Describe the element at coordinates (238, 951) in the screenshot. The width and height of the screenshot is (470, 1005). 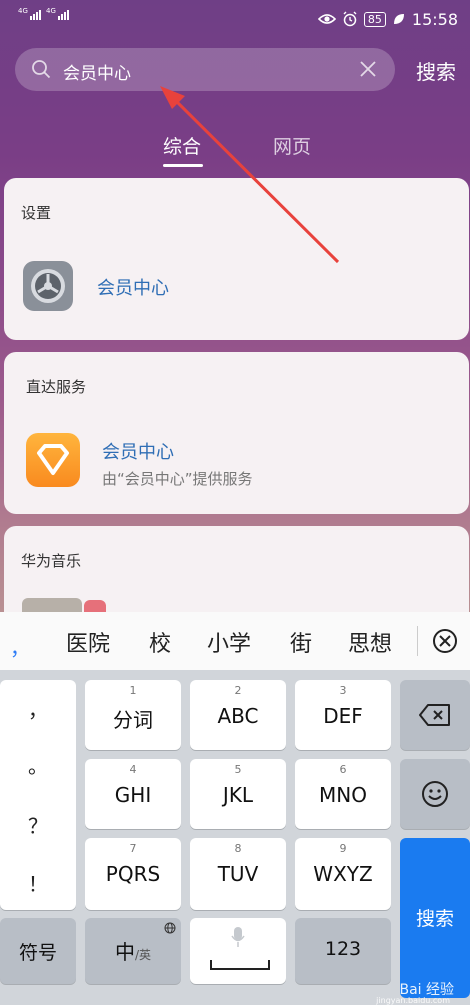
I see `space-key` at that location.